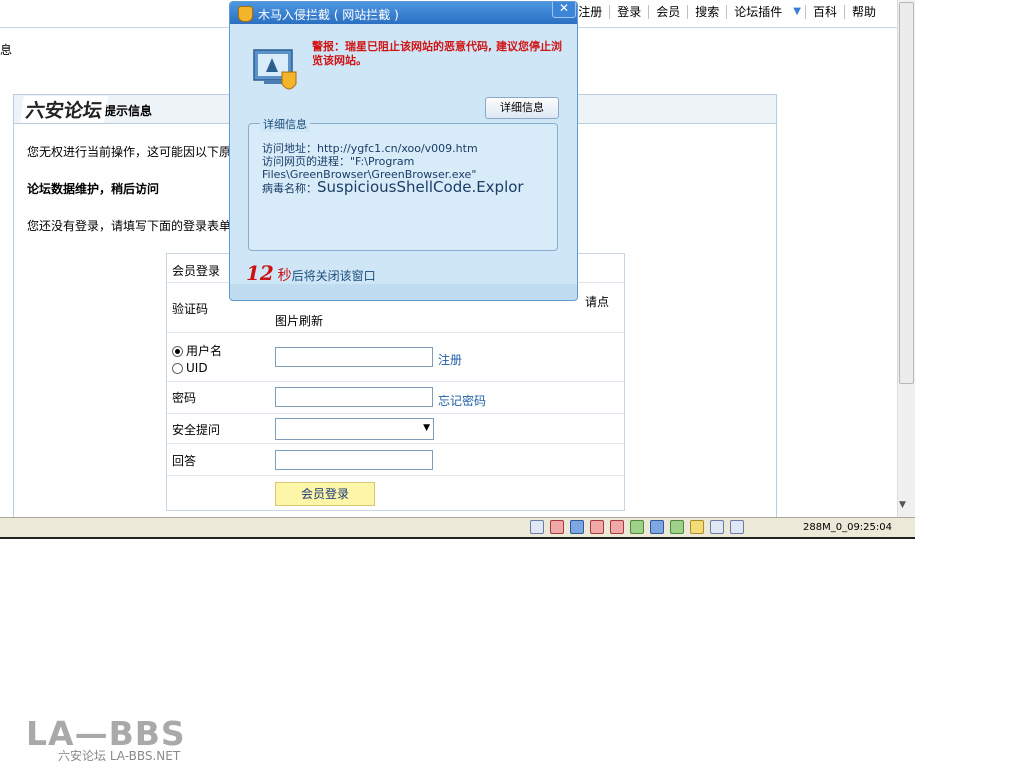 The image size is (1024, 768). I want to click on password-row: 密码 忘记密码, so click(395, 398).